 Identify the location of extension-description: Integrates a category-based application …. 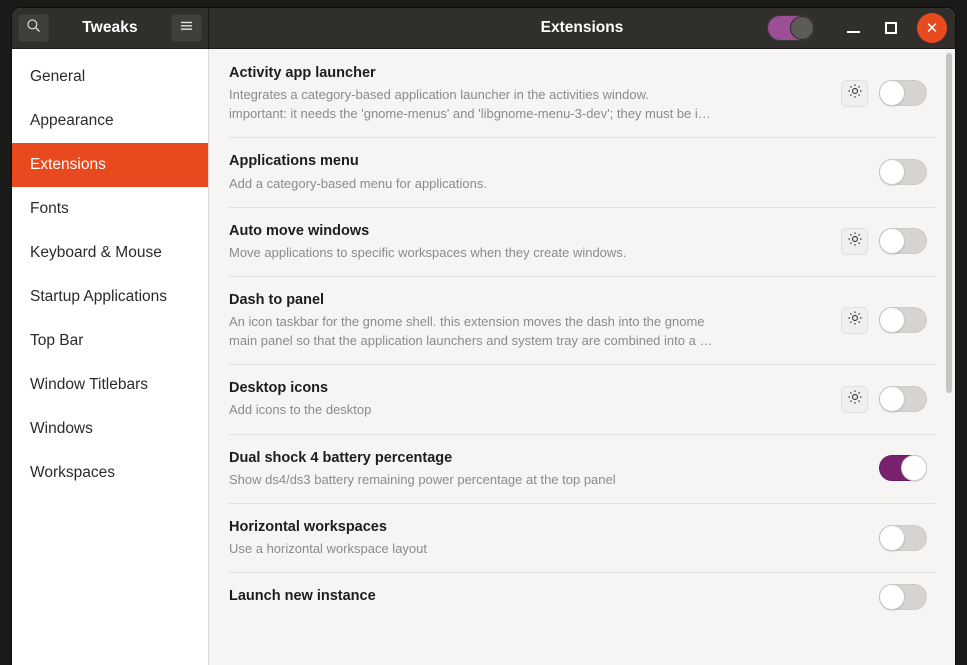
(470, 104).